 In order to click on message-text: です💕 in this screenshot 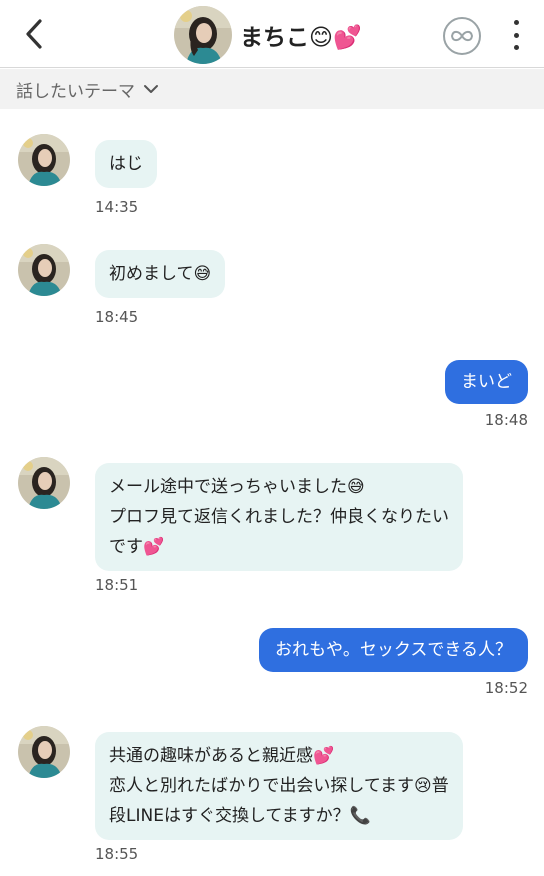, I will do `click(137, 547)`.